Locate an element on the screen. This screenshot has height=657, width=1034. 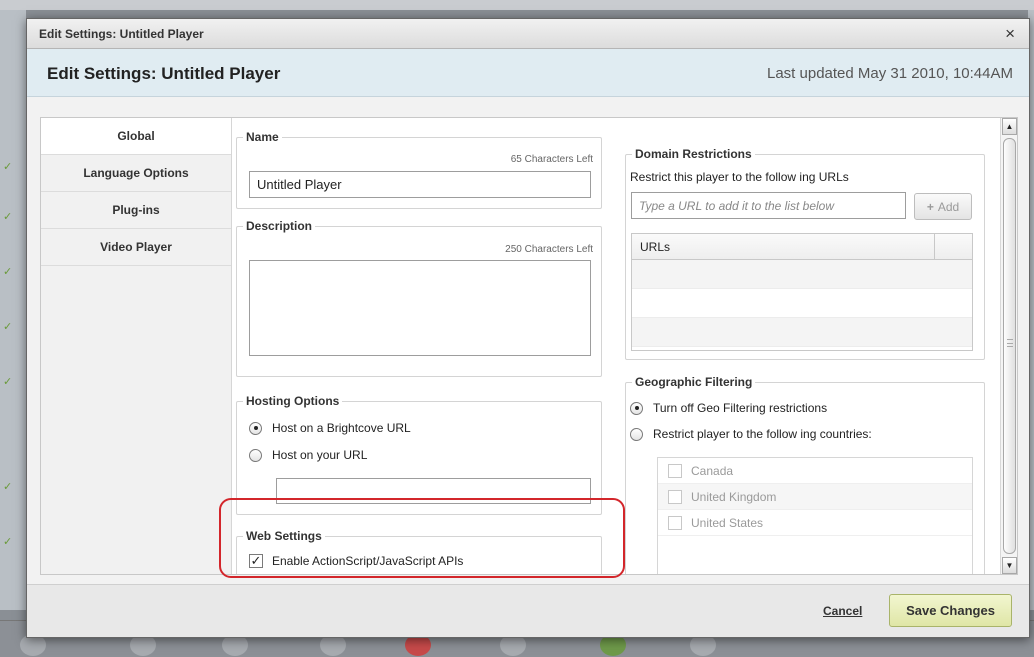
enable-api-option: ✓ Enable ActionScript/JavaScript APIs is located at coordinates (356, 561).